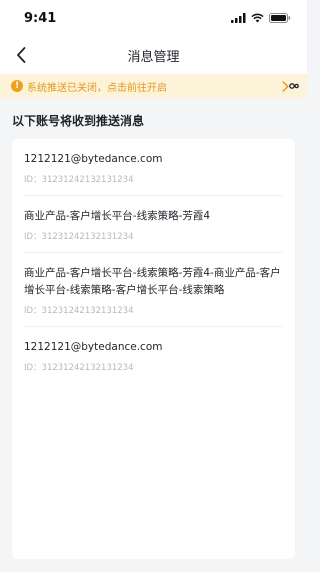 The height and width of the screenshot is (572, 320). What do you see at coordinates (280, 18) in the screenshot?
I see `battery-icon` at bounding box center [280, 18].